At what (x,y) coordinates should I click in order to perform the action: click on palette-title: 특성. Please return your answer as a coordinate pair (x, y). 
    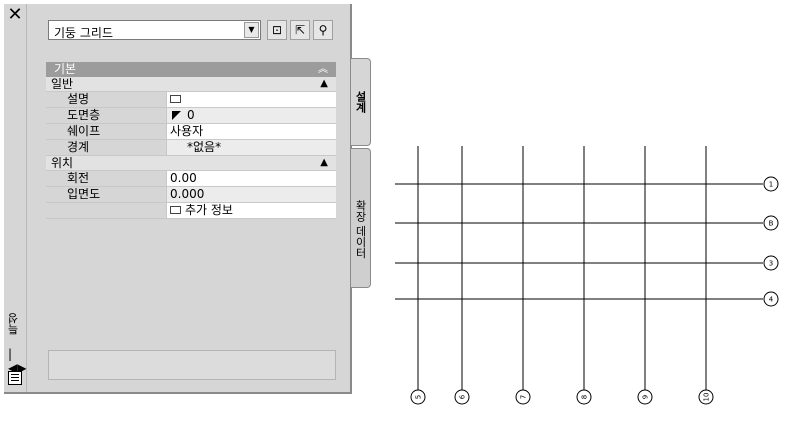
    Looking at the image, I should click on (13, 324).